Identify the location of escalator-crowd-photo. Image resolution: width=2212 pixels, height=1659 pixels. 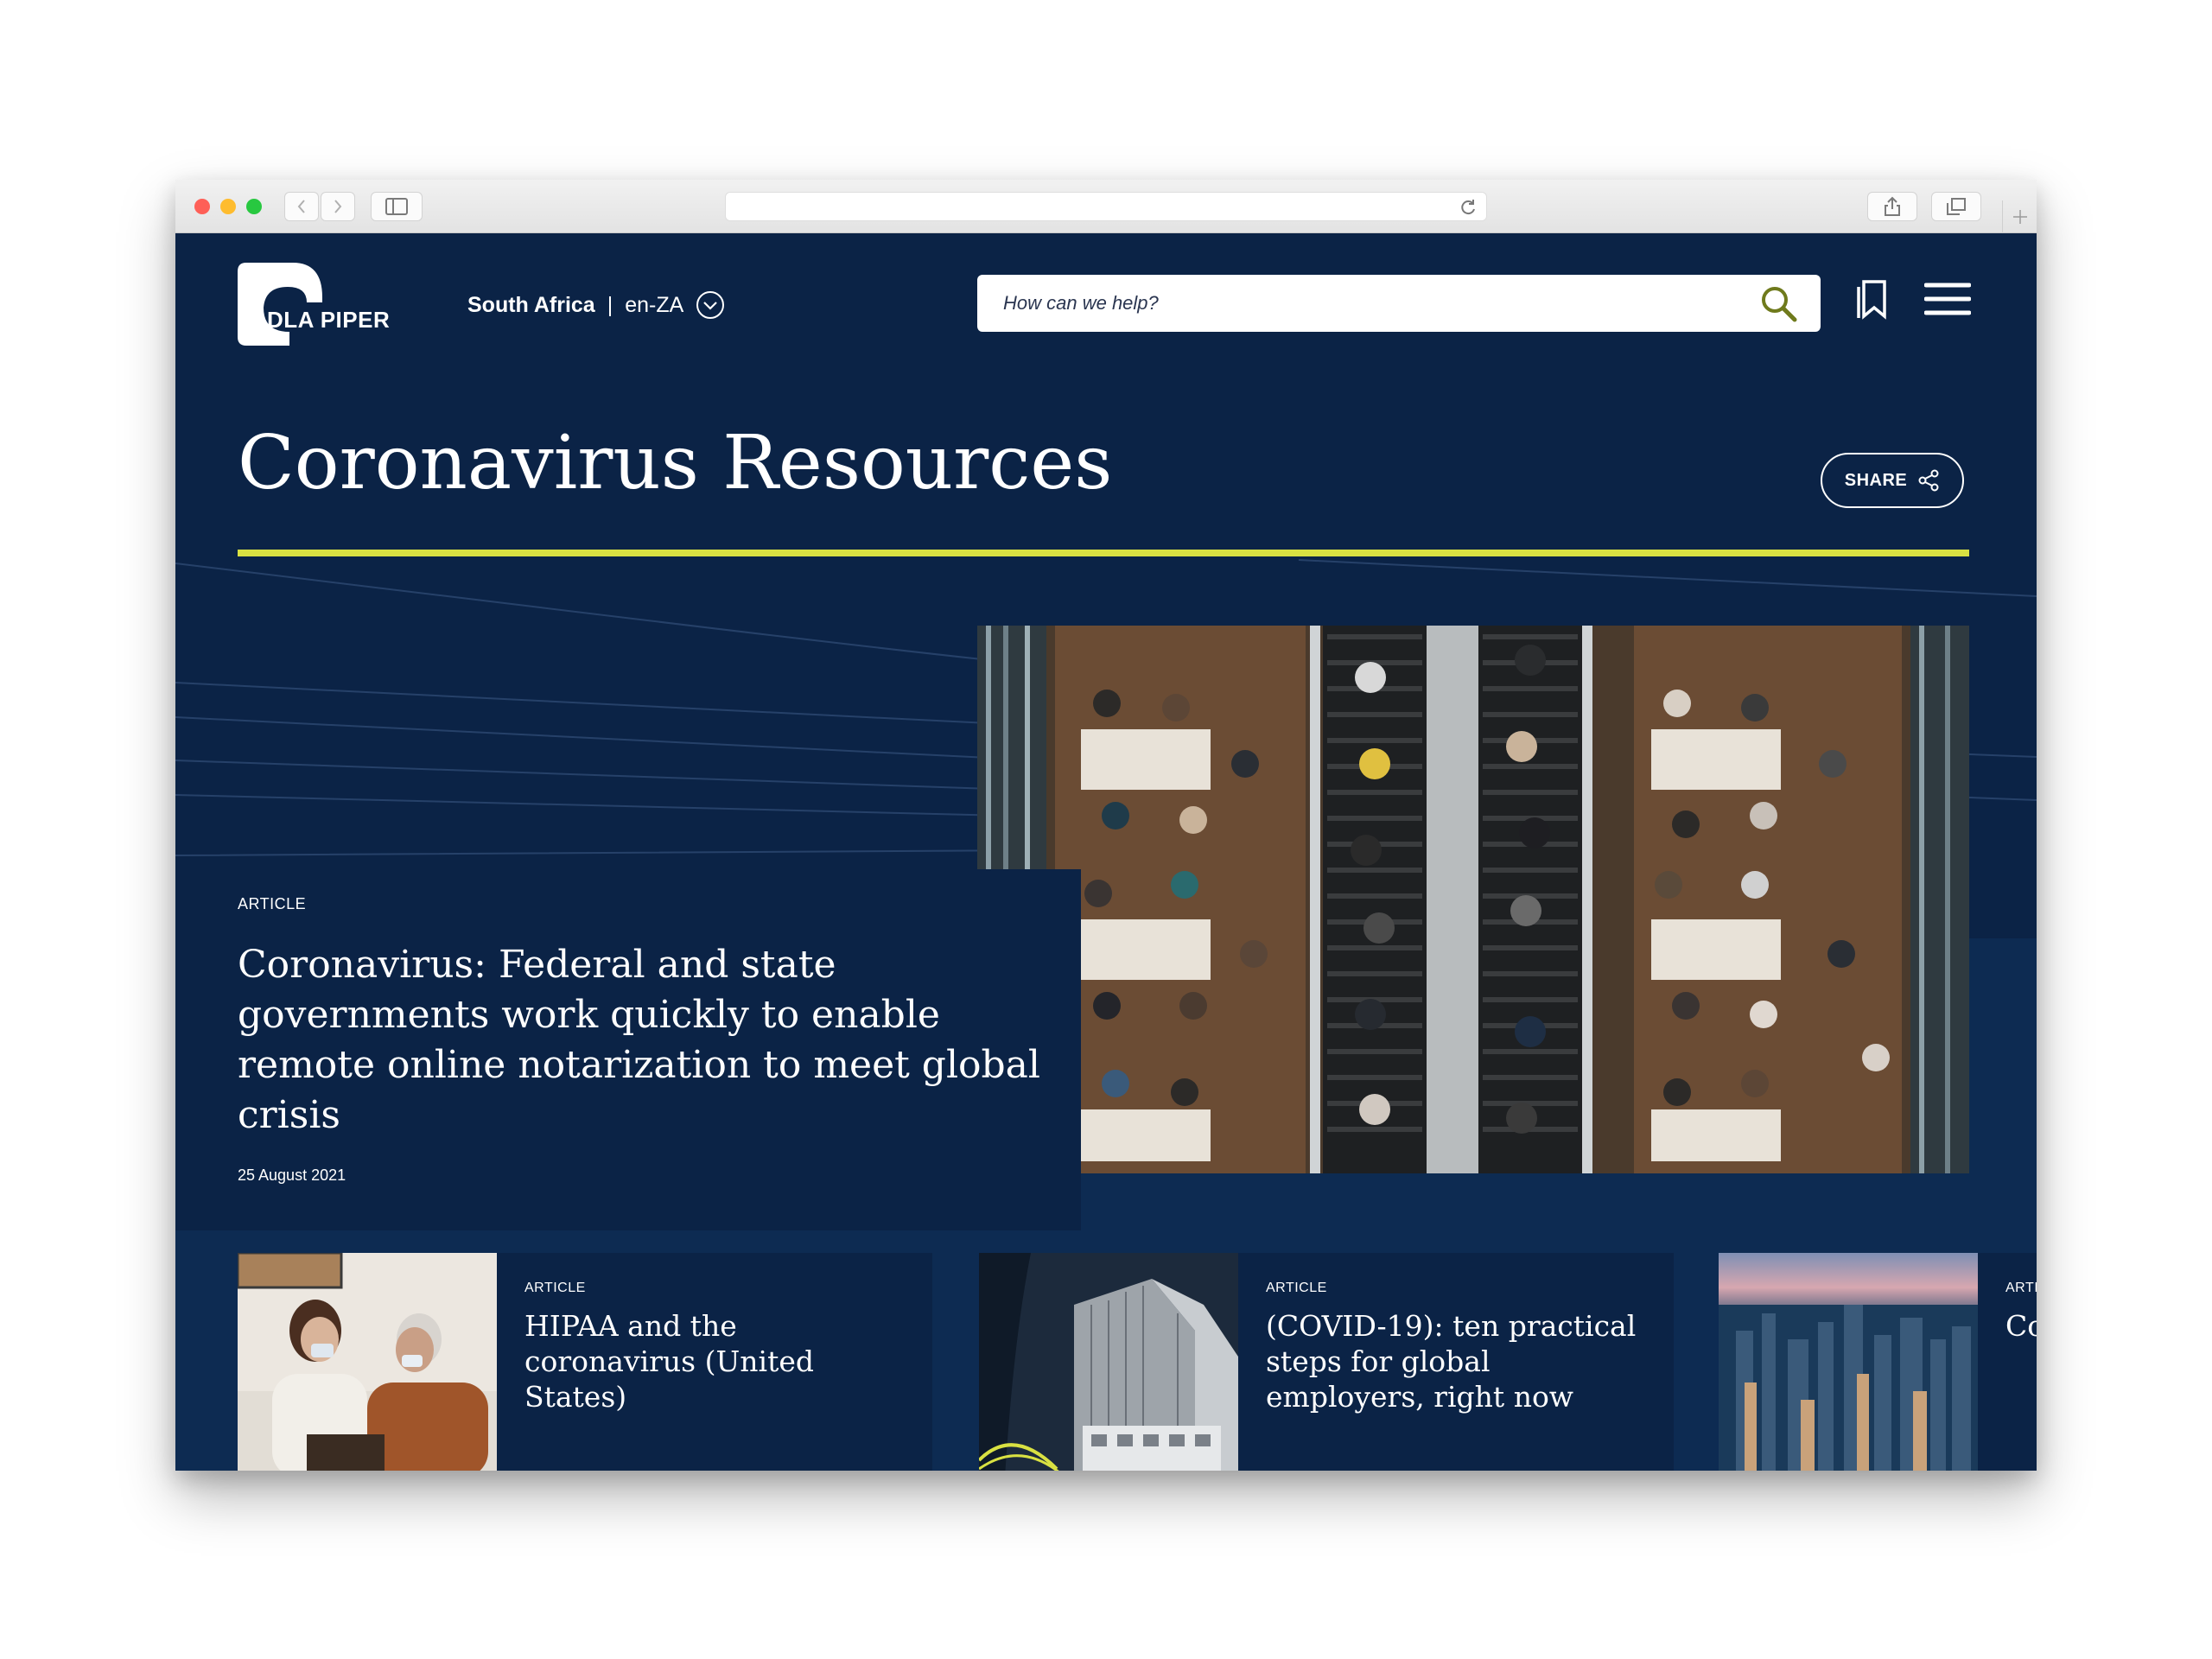
(1473, 899).